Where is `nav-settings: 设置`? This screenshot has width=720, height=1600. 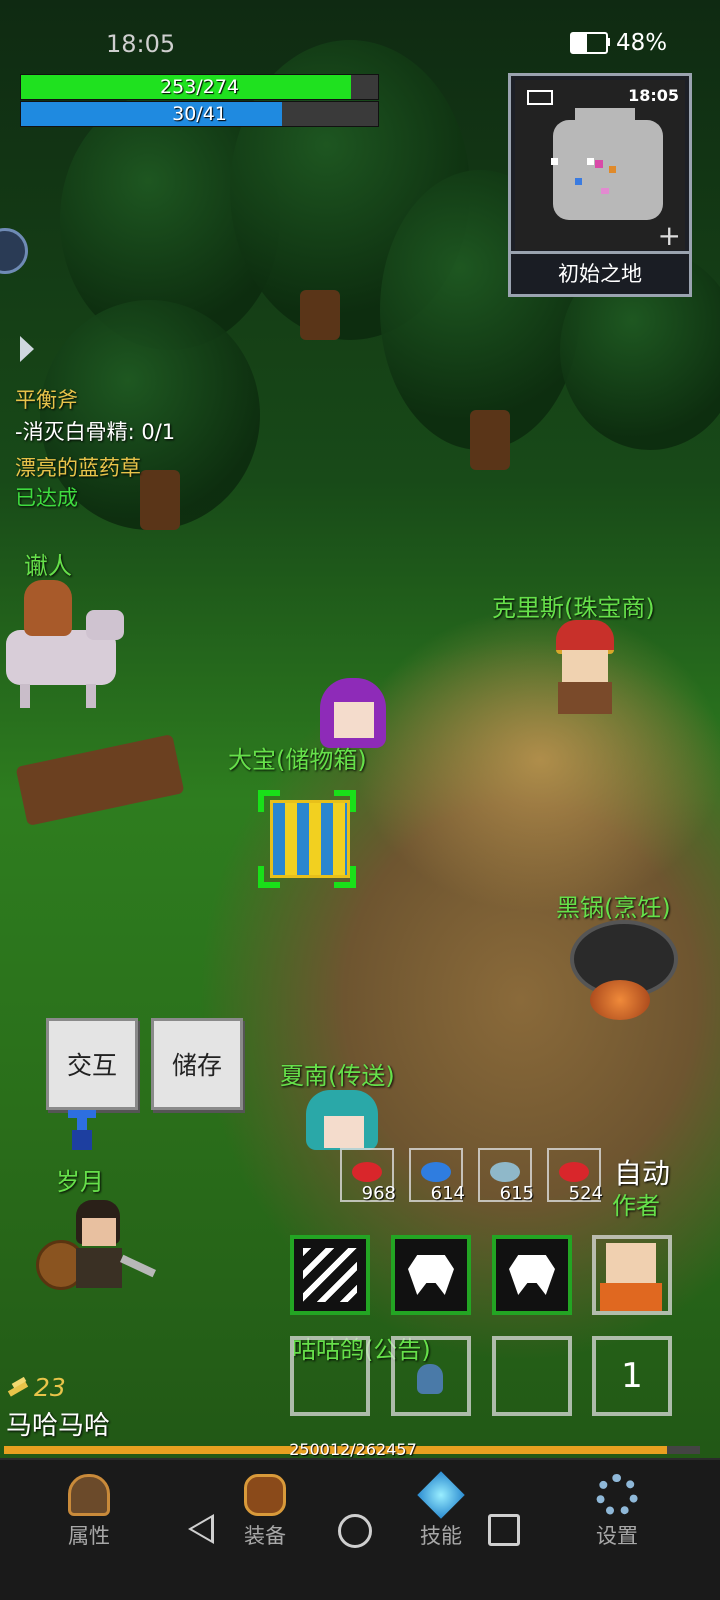 nav-settings: 设置 is located at coordinates (617, 1512).